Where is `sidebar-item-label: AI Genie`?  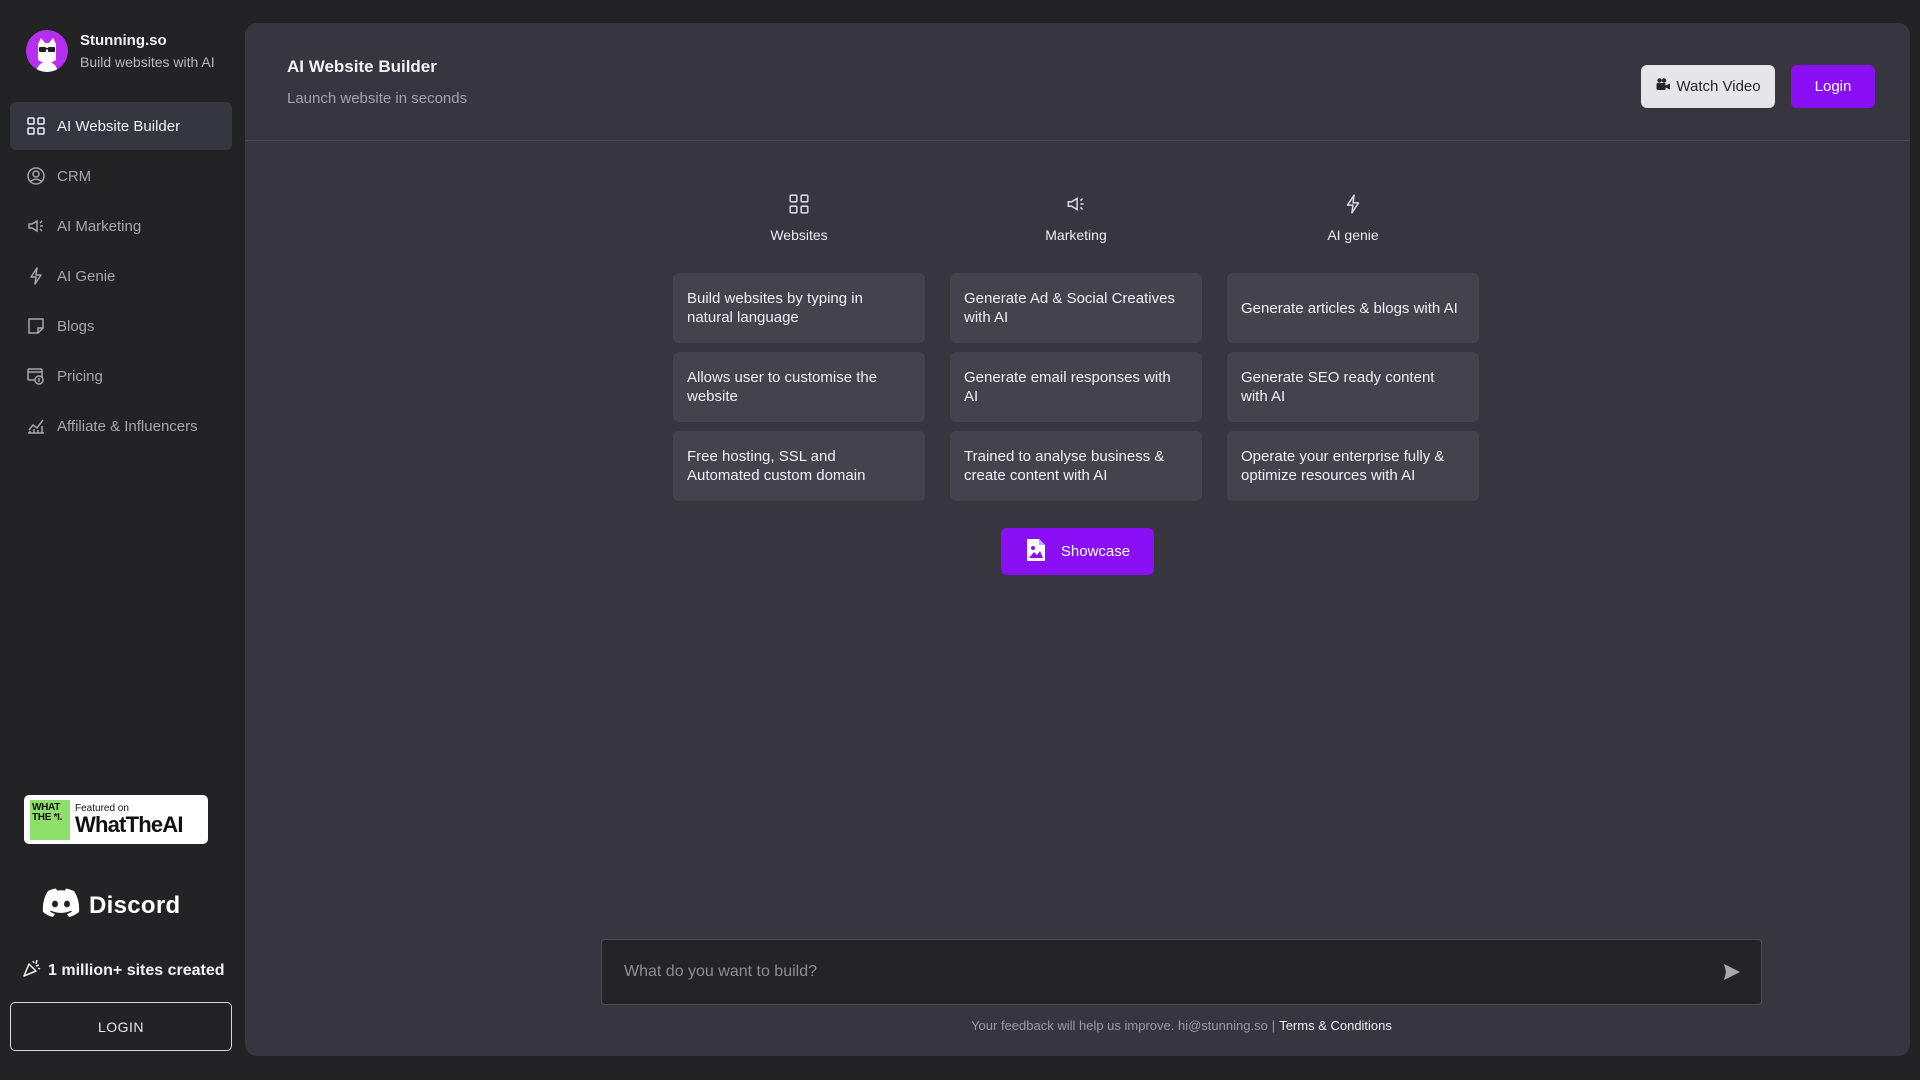 sidebar-item-label: AI Genie is located at coordinates (86, 276).